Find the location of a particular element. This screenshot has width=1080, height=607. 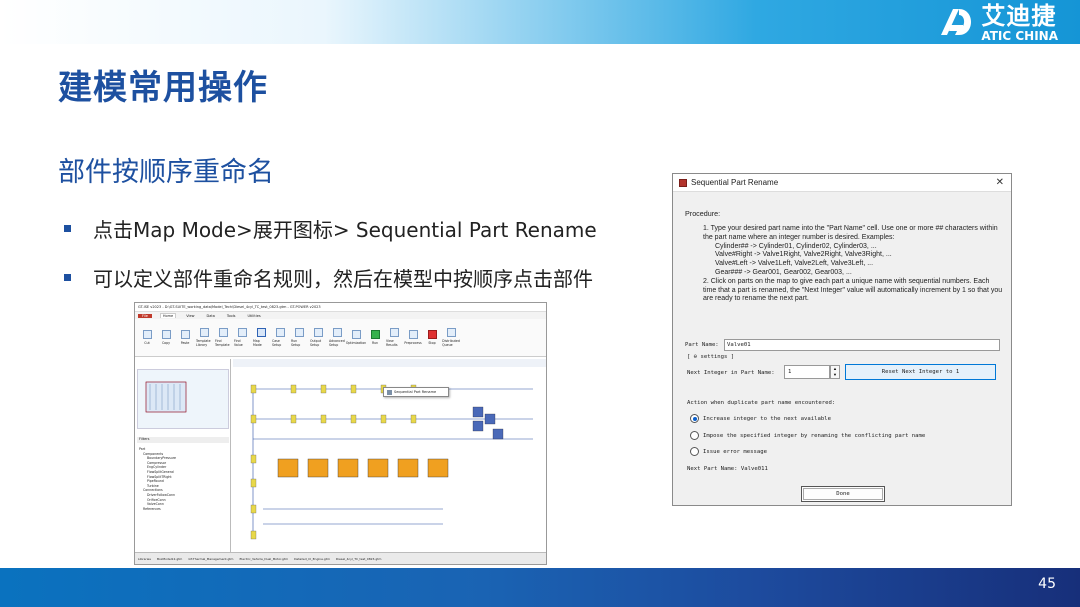

doc-tab: Libraries is located at coordinates (144, 559).